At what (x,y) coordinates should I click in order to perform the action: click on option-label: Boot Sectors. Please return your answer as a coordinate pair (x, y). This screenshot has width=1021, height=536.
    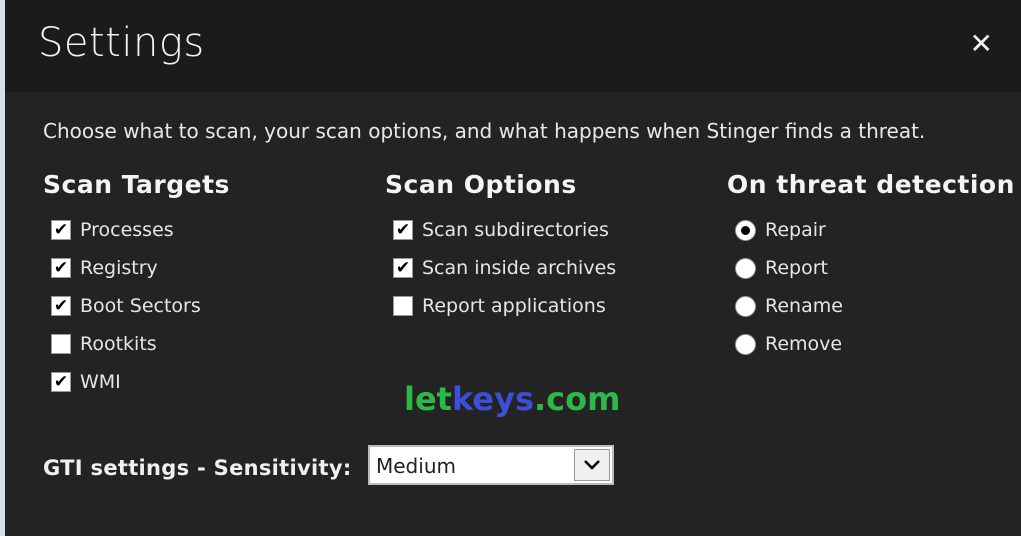
    Looking at the image, I should click on (140, 306).